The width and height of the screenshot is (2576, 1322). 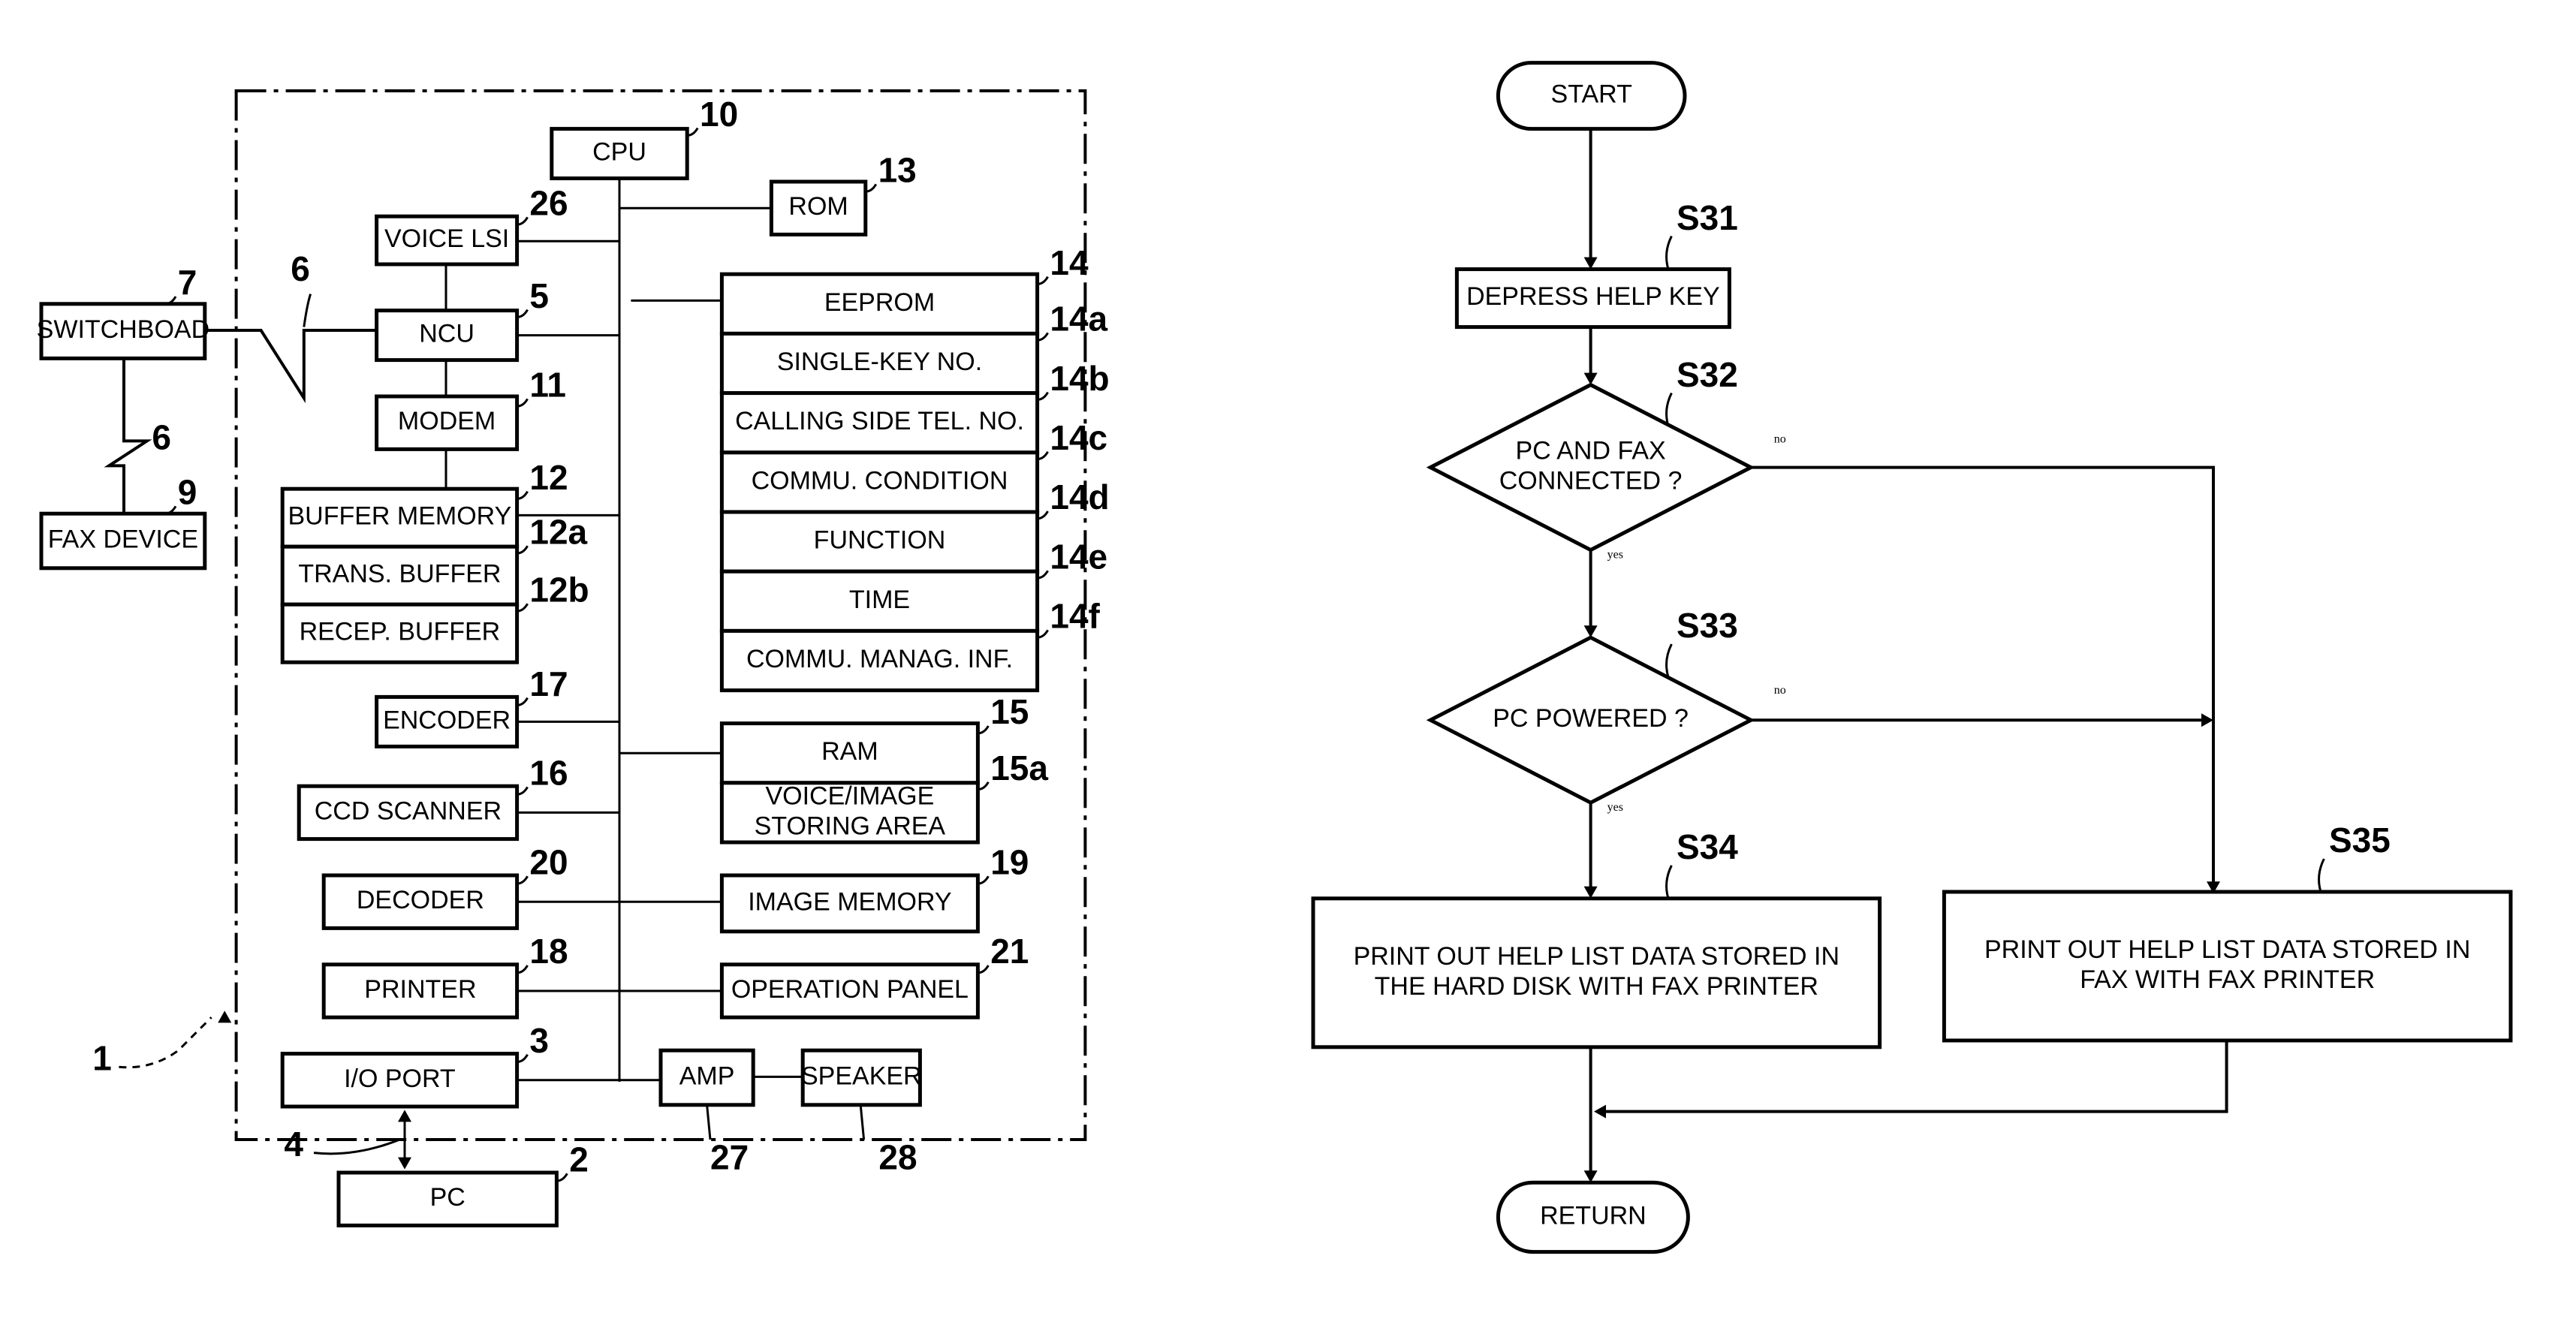 What do you see at coordinates (2321, 875) in the screenshot?
I see `step-s35-leader` at bounding box center [2321, 875].